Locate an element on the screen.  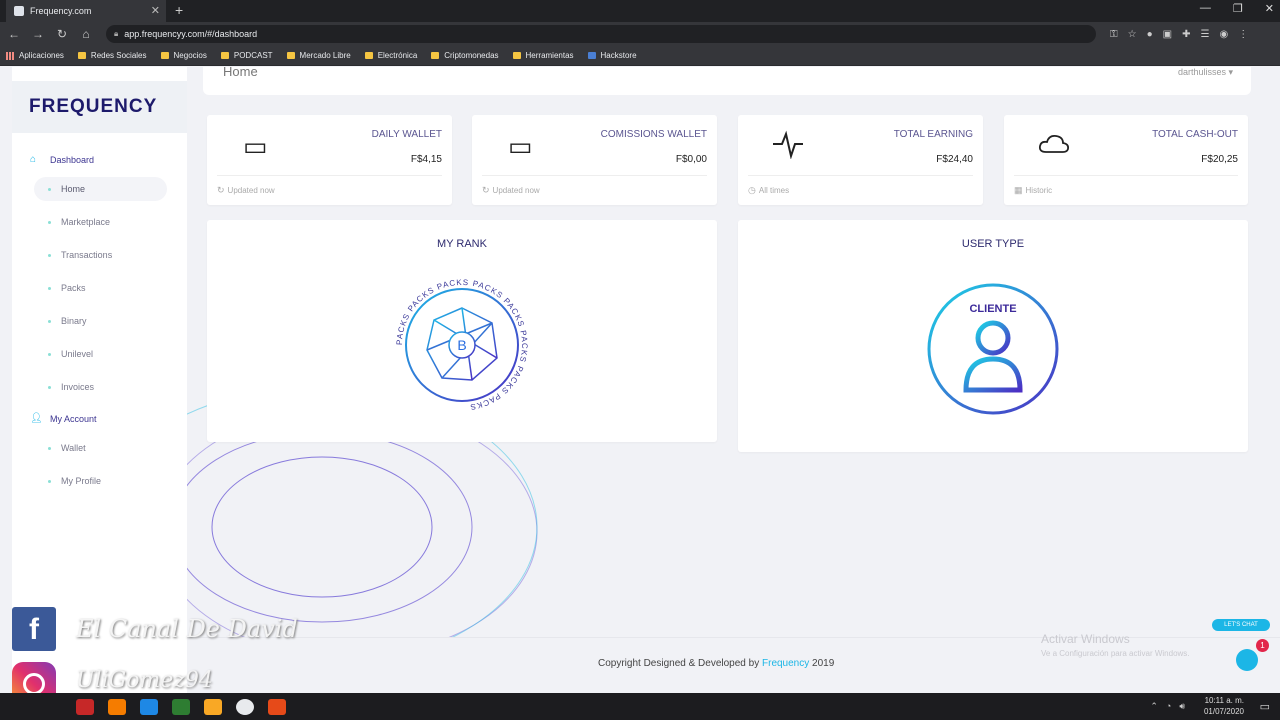
back-icon: ← is located at coordinates (14, 34).